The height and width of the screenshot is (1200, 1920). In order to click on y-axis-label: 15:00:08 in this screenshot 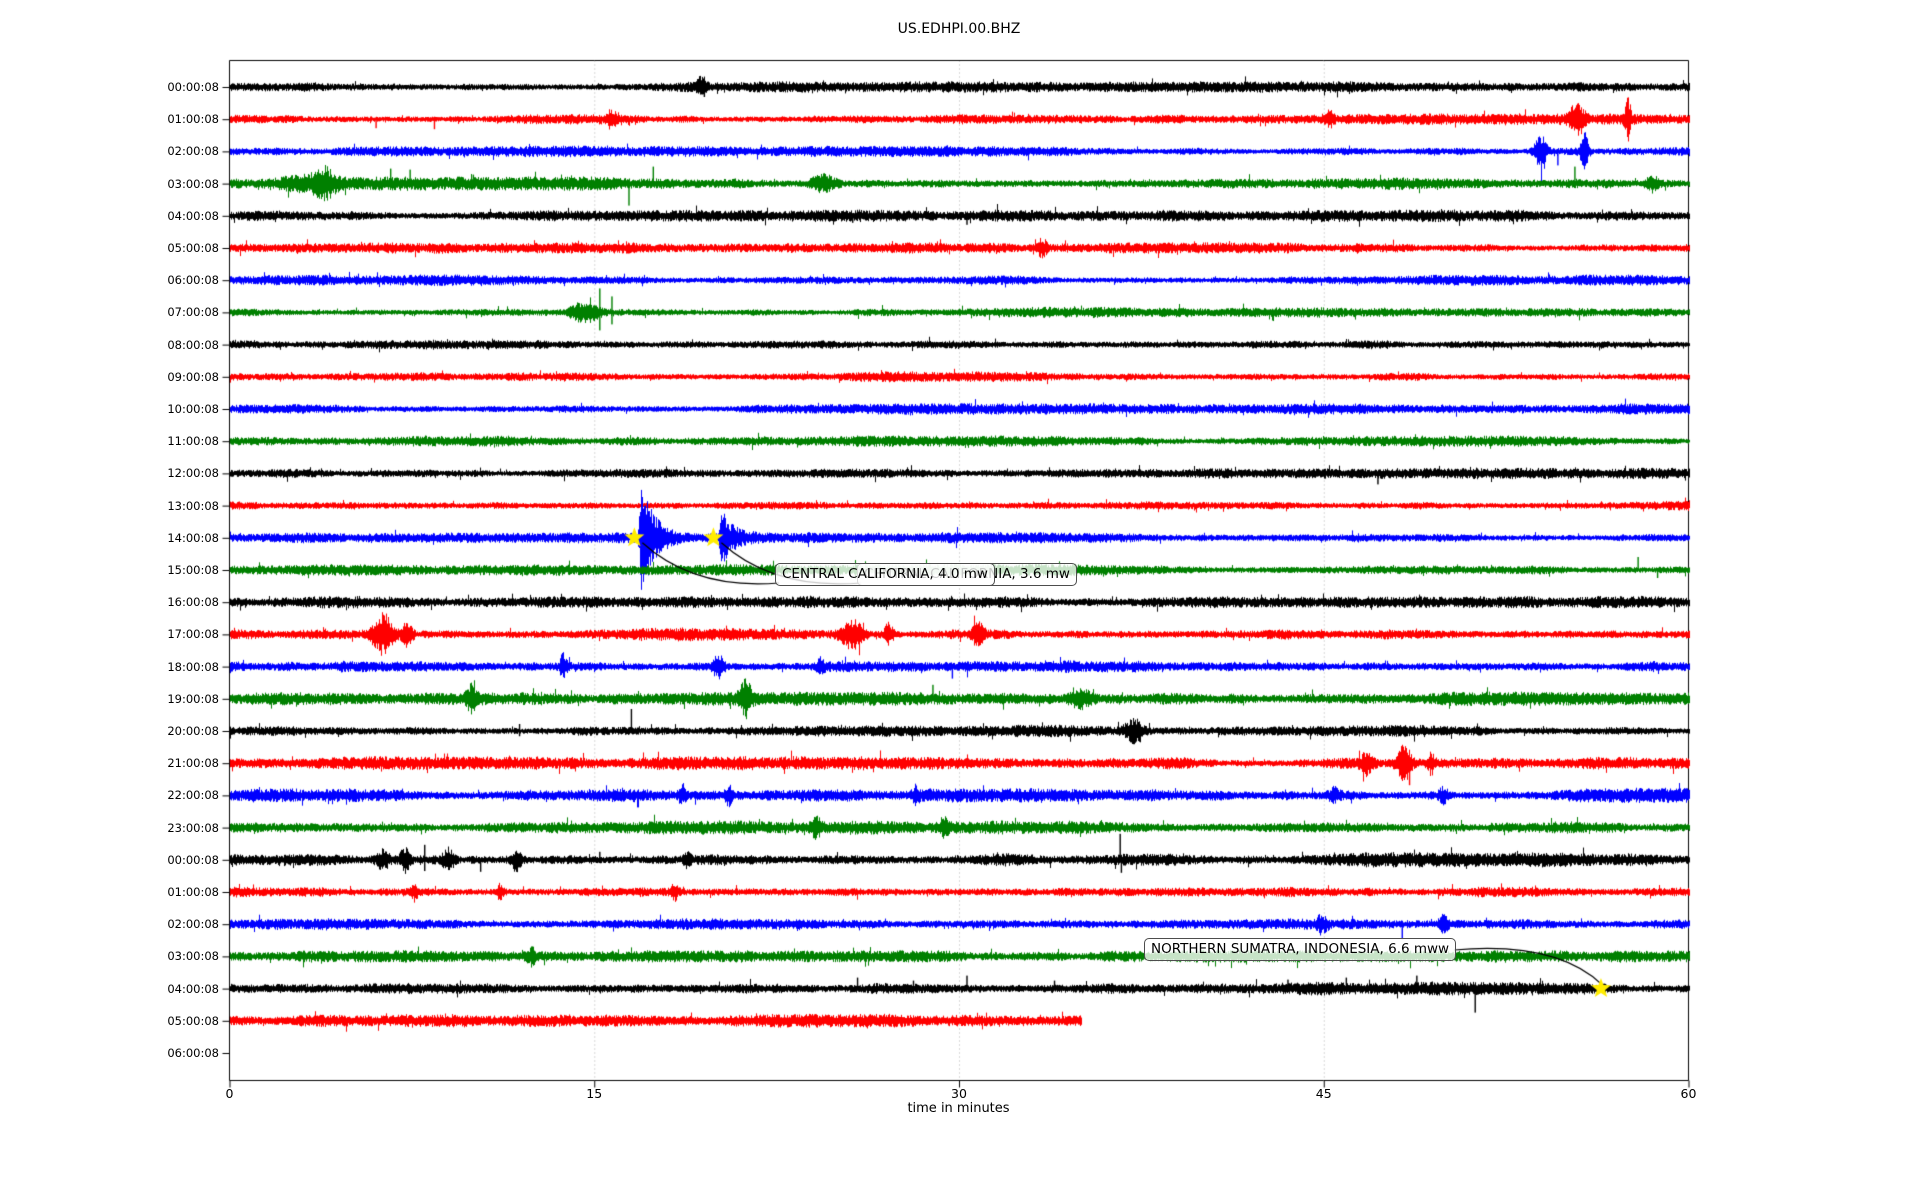, I will do `click(193, 570)`.